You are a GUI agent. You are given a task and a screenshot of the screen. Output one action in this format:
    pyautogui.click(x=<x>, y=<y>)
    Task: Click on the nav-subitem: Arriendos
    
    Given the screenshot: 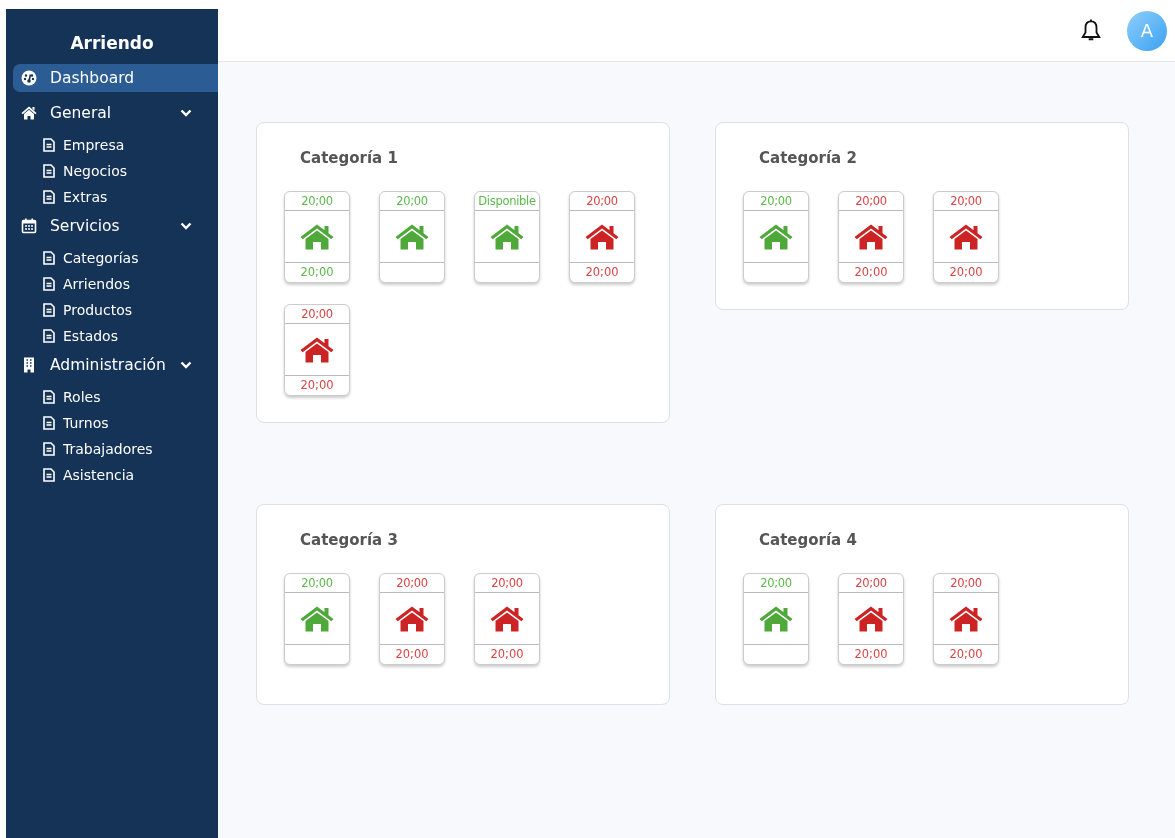 What is the action you would take?
    pyautogui.click(x=130, y=283)
    